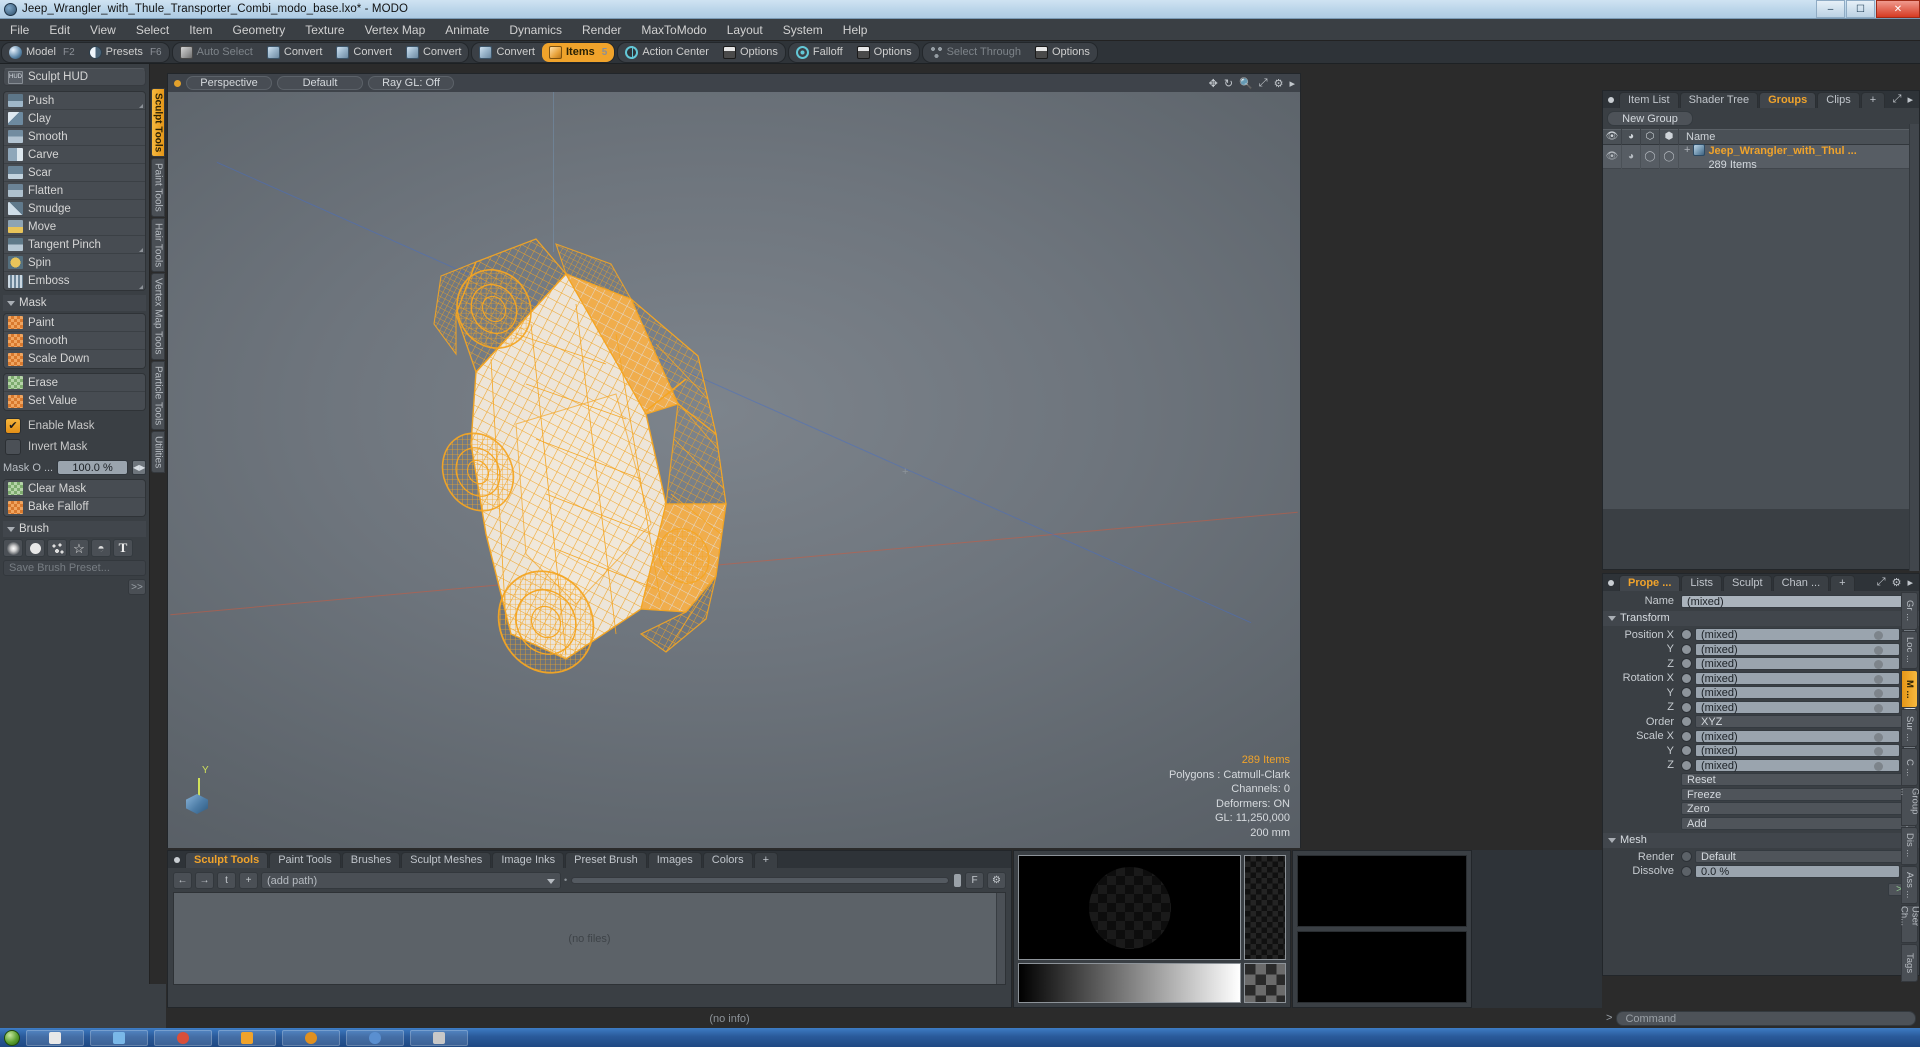 The image size is (1920, 1047). Describe the element at coordinates (226, 880) in the screenshot. I see `up-icon: t` at that location.